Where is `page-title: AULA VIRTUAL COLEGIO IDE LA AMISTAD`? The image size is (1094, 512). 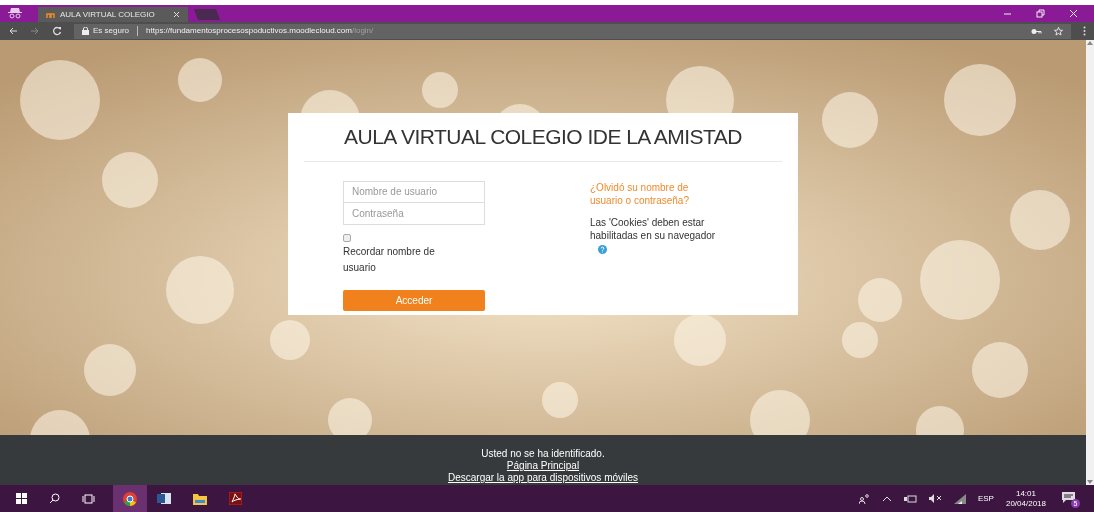 page-title: AULA VIRTUAL COLEGIO IDE LA AMISTAD is located at coordinates (543, 137).